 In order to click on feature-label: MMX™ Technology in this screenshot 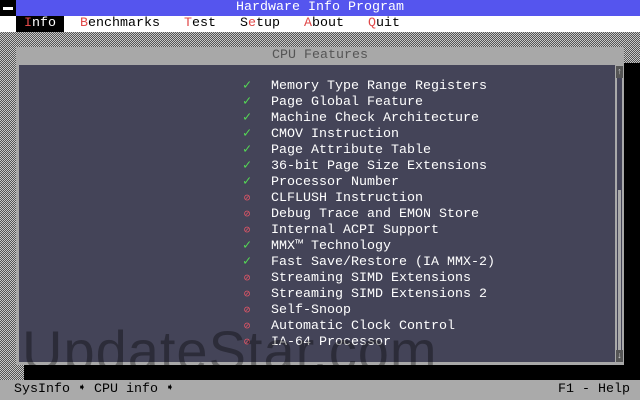, I will do `click(331, 246)`.